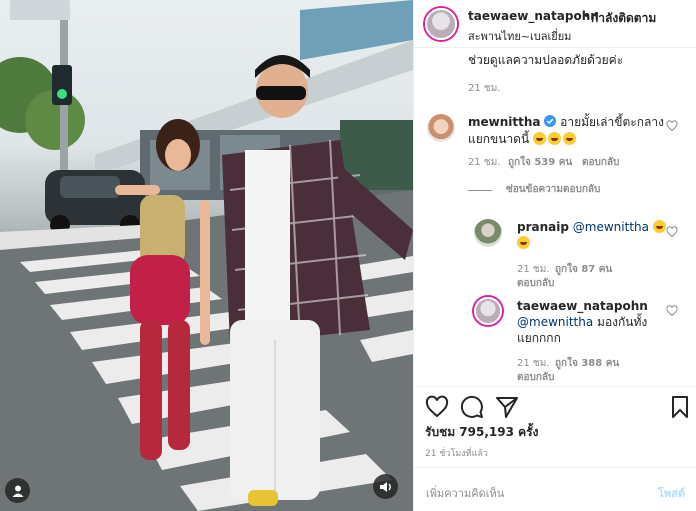  I want to click on tagged-users-button, so click(17, 490).